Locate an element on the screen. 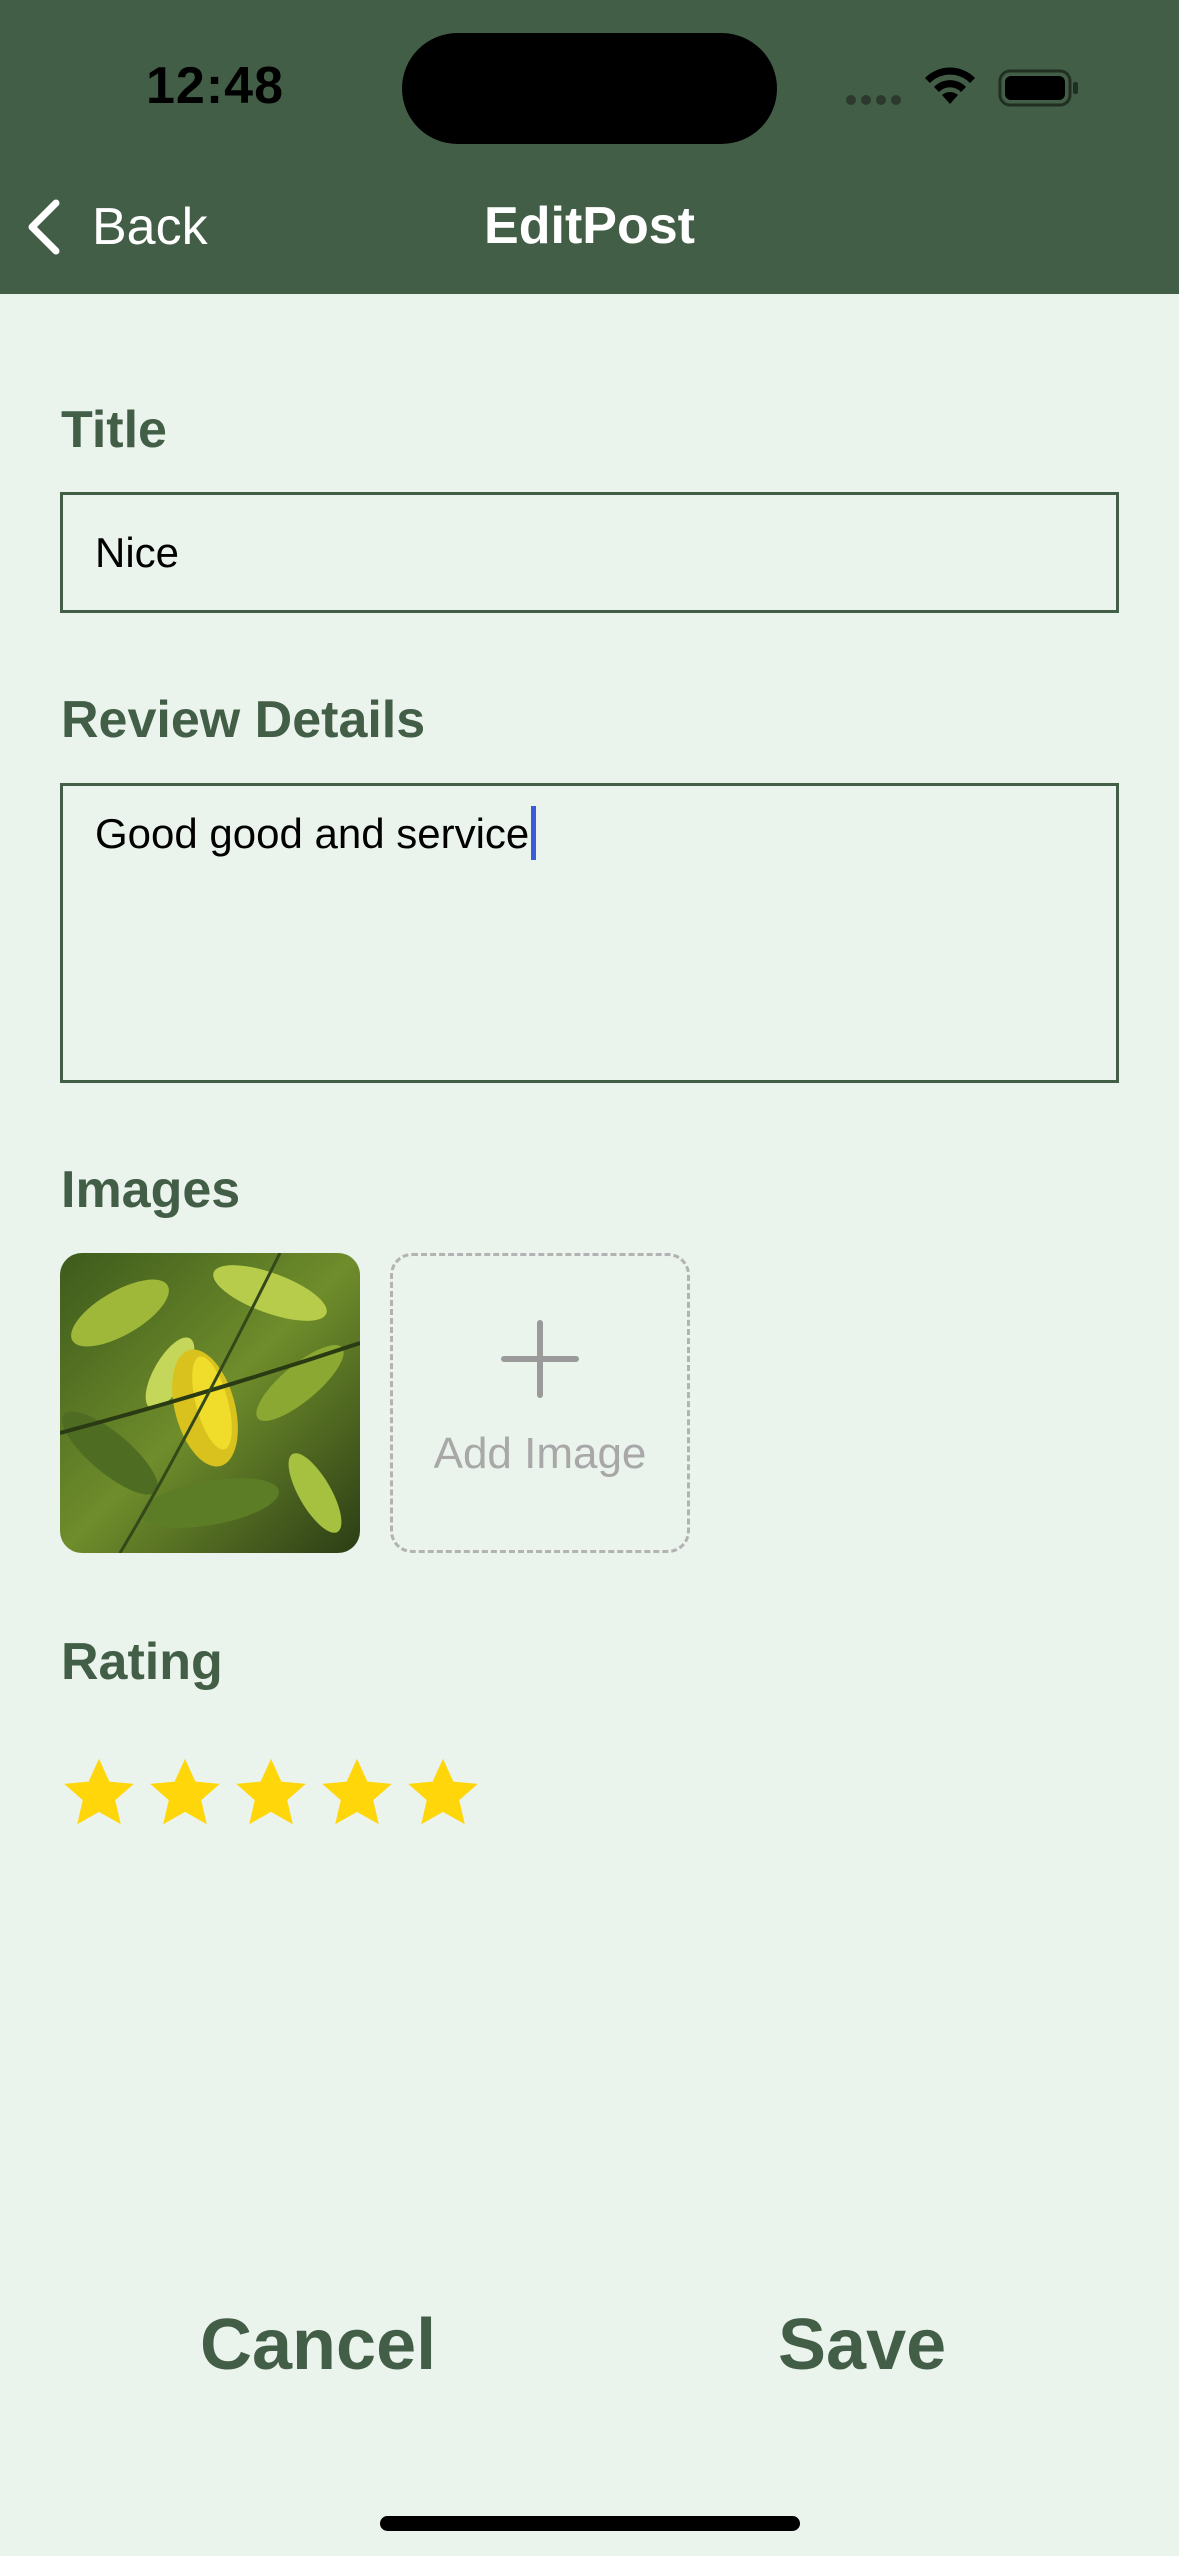 This screenshot has height=2556, width=1179. home-indicator is located at coordinates (590, 2523).